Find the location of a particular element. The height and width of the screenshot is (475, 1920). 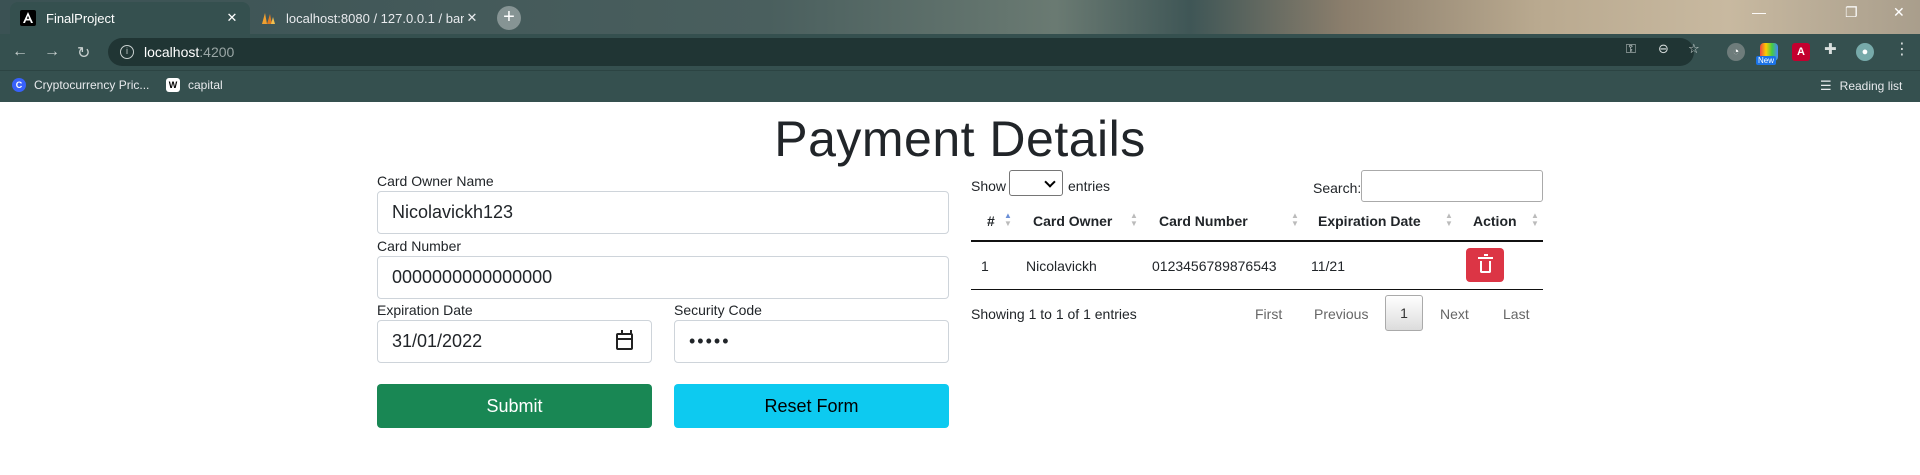

cell-expiration: 11/21 is located at coordinates (1328, 266).